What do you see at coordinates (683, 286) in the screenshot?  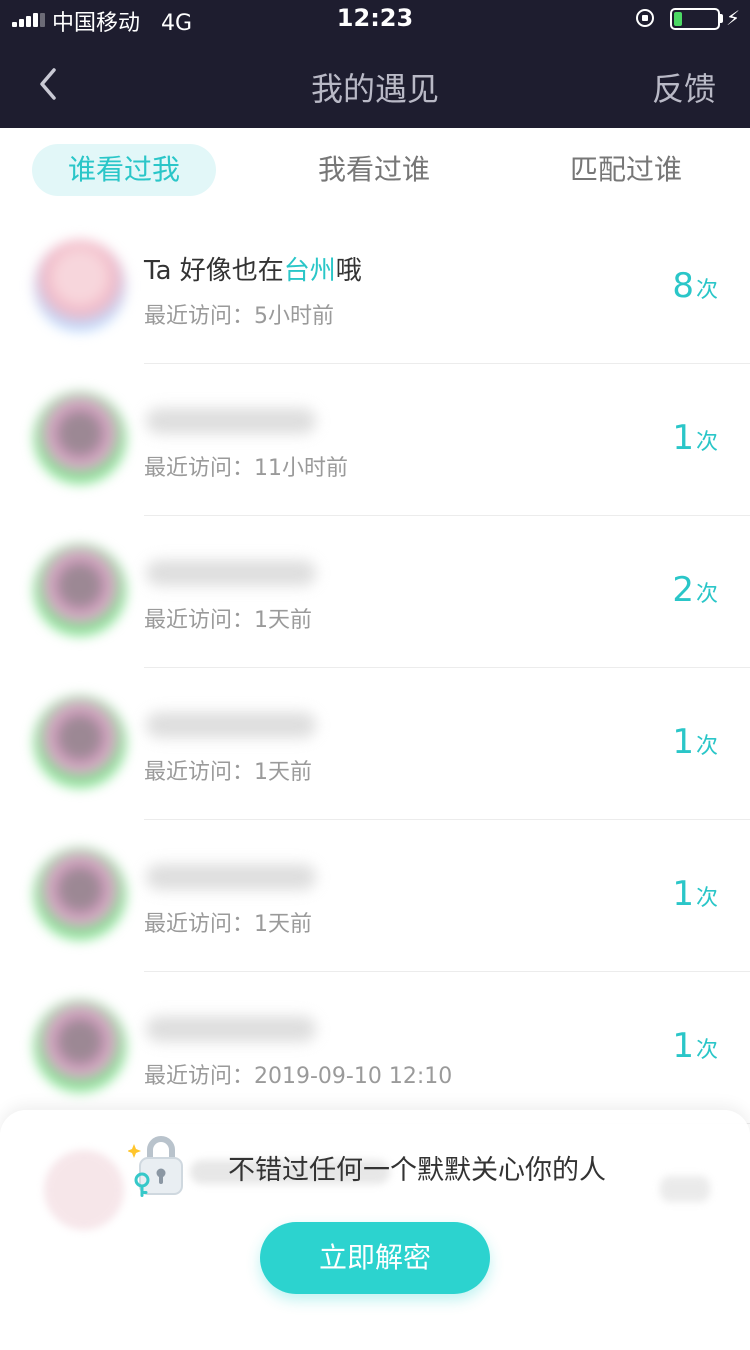 I see `count-number: 8` at bounding box center [683, 286].